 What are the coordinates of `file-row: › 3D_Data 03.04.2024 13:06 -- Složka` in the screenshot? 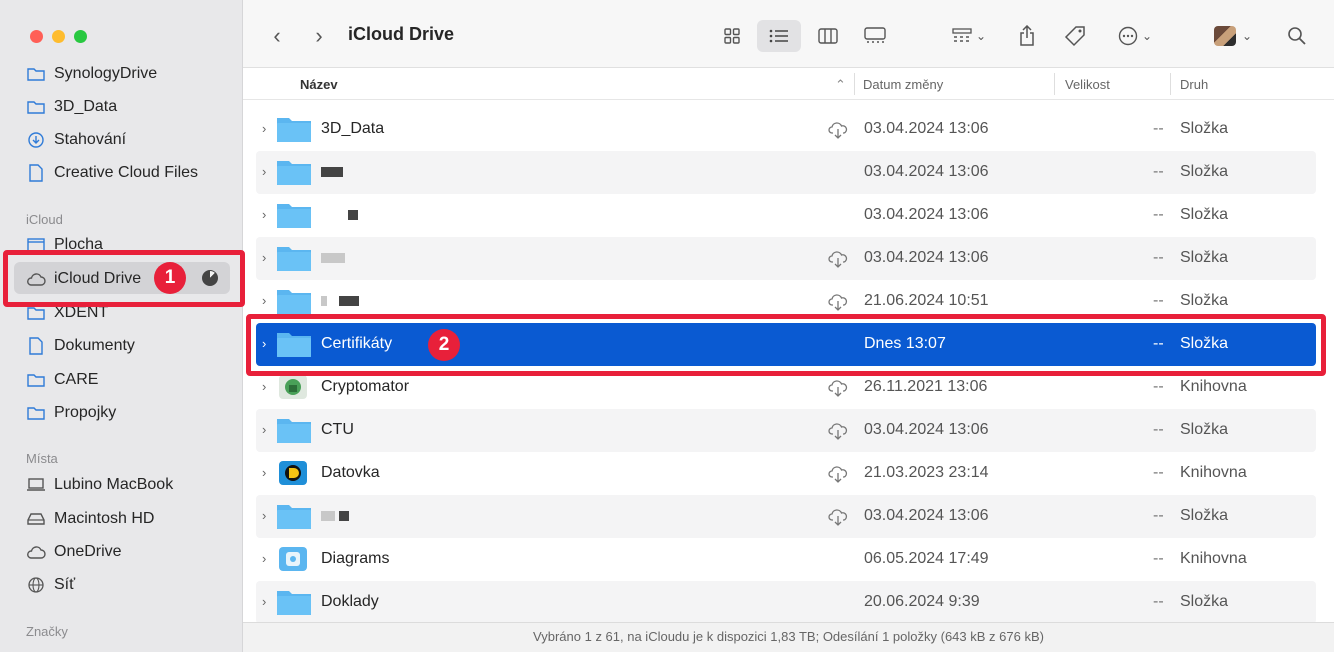 It's located at (786, 129).